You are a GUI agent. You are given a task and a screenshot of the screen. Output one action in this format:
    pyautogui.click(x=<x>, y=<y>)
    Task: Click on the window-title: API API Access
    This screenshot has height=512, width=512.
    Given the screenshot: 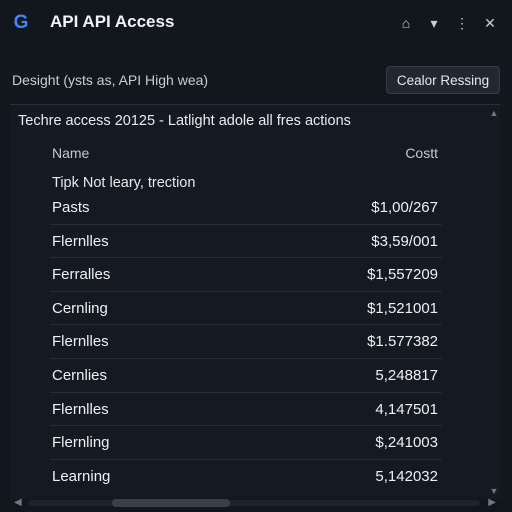 What is the action you would take?
    pyautogui.click(x=112, y=21)
    